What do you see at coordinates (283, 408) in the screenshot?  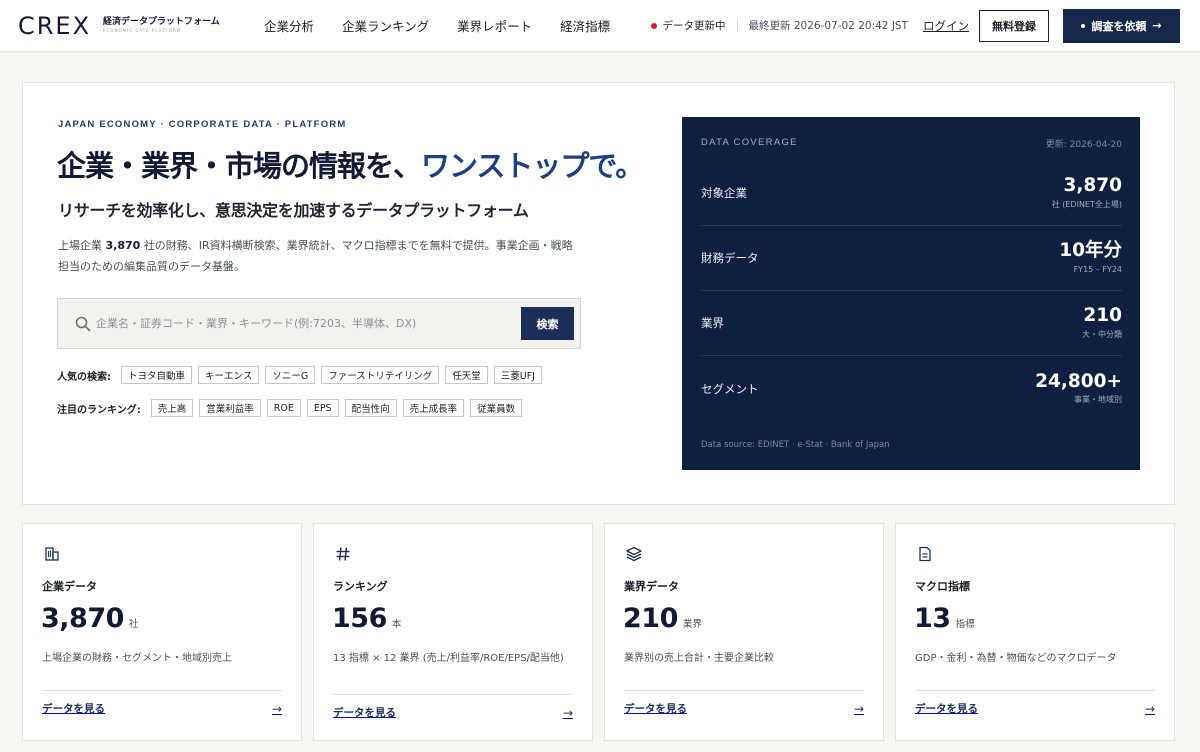 I see `ranking-chip: ROE` at bounding box center [283, 408].